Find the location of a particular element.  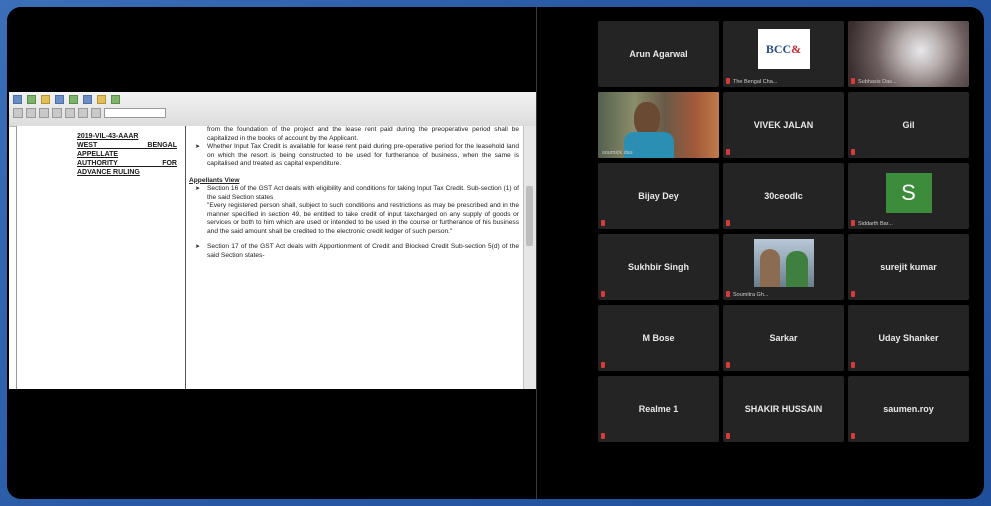

participant-name: Sarkar is located at coordinates (783, 338).